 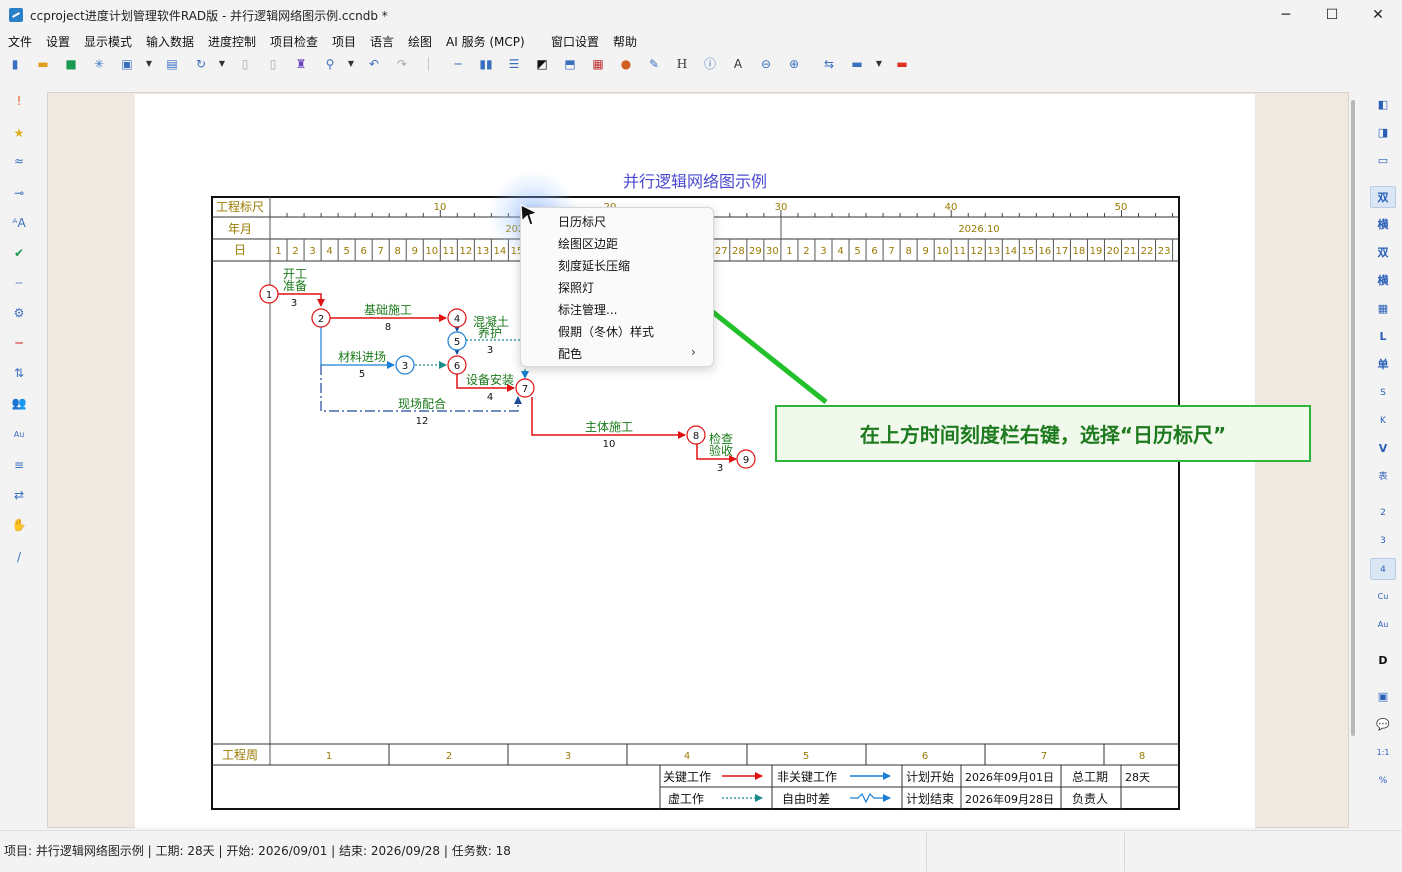 What do you see at coordinates (738, 64) in the screenshot?
I see `text-a-icon: A` at bounding box center [738, 64].